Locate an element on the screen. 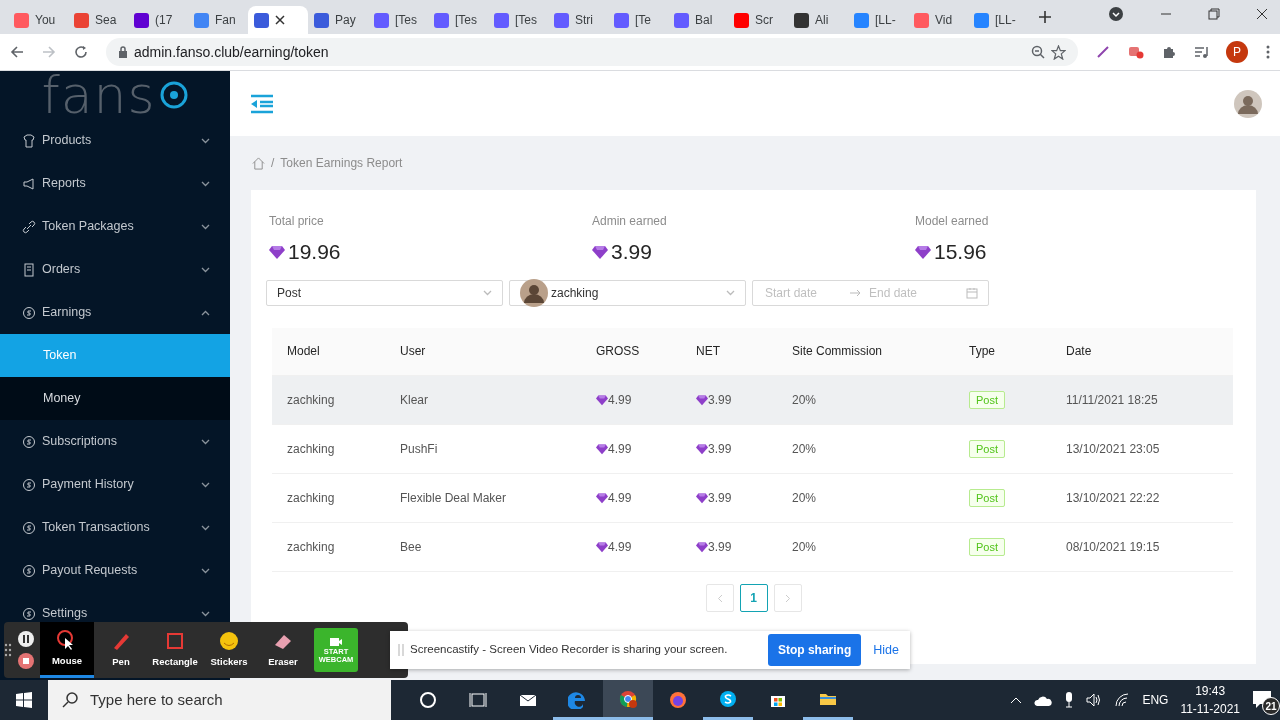 This screenshot has width=1280, height=720. tab-search-icon is located at coordinates (1116, 14).